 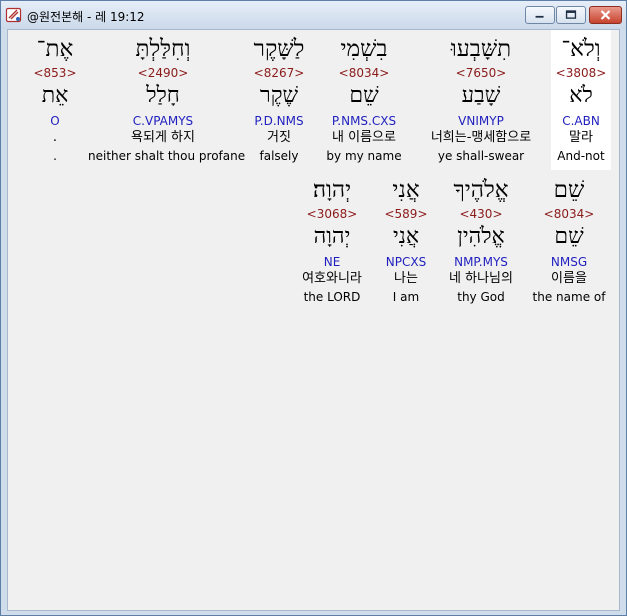 What do you see at coordinates (581, 49) in the screenshot?
I see `hebrew-word: וְלֹא־` at bounding box center [581, 49].